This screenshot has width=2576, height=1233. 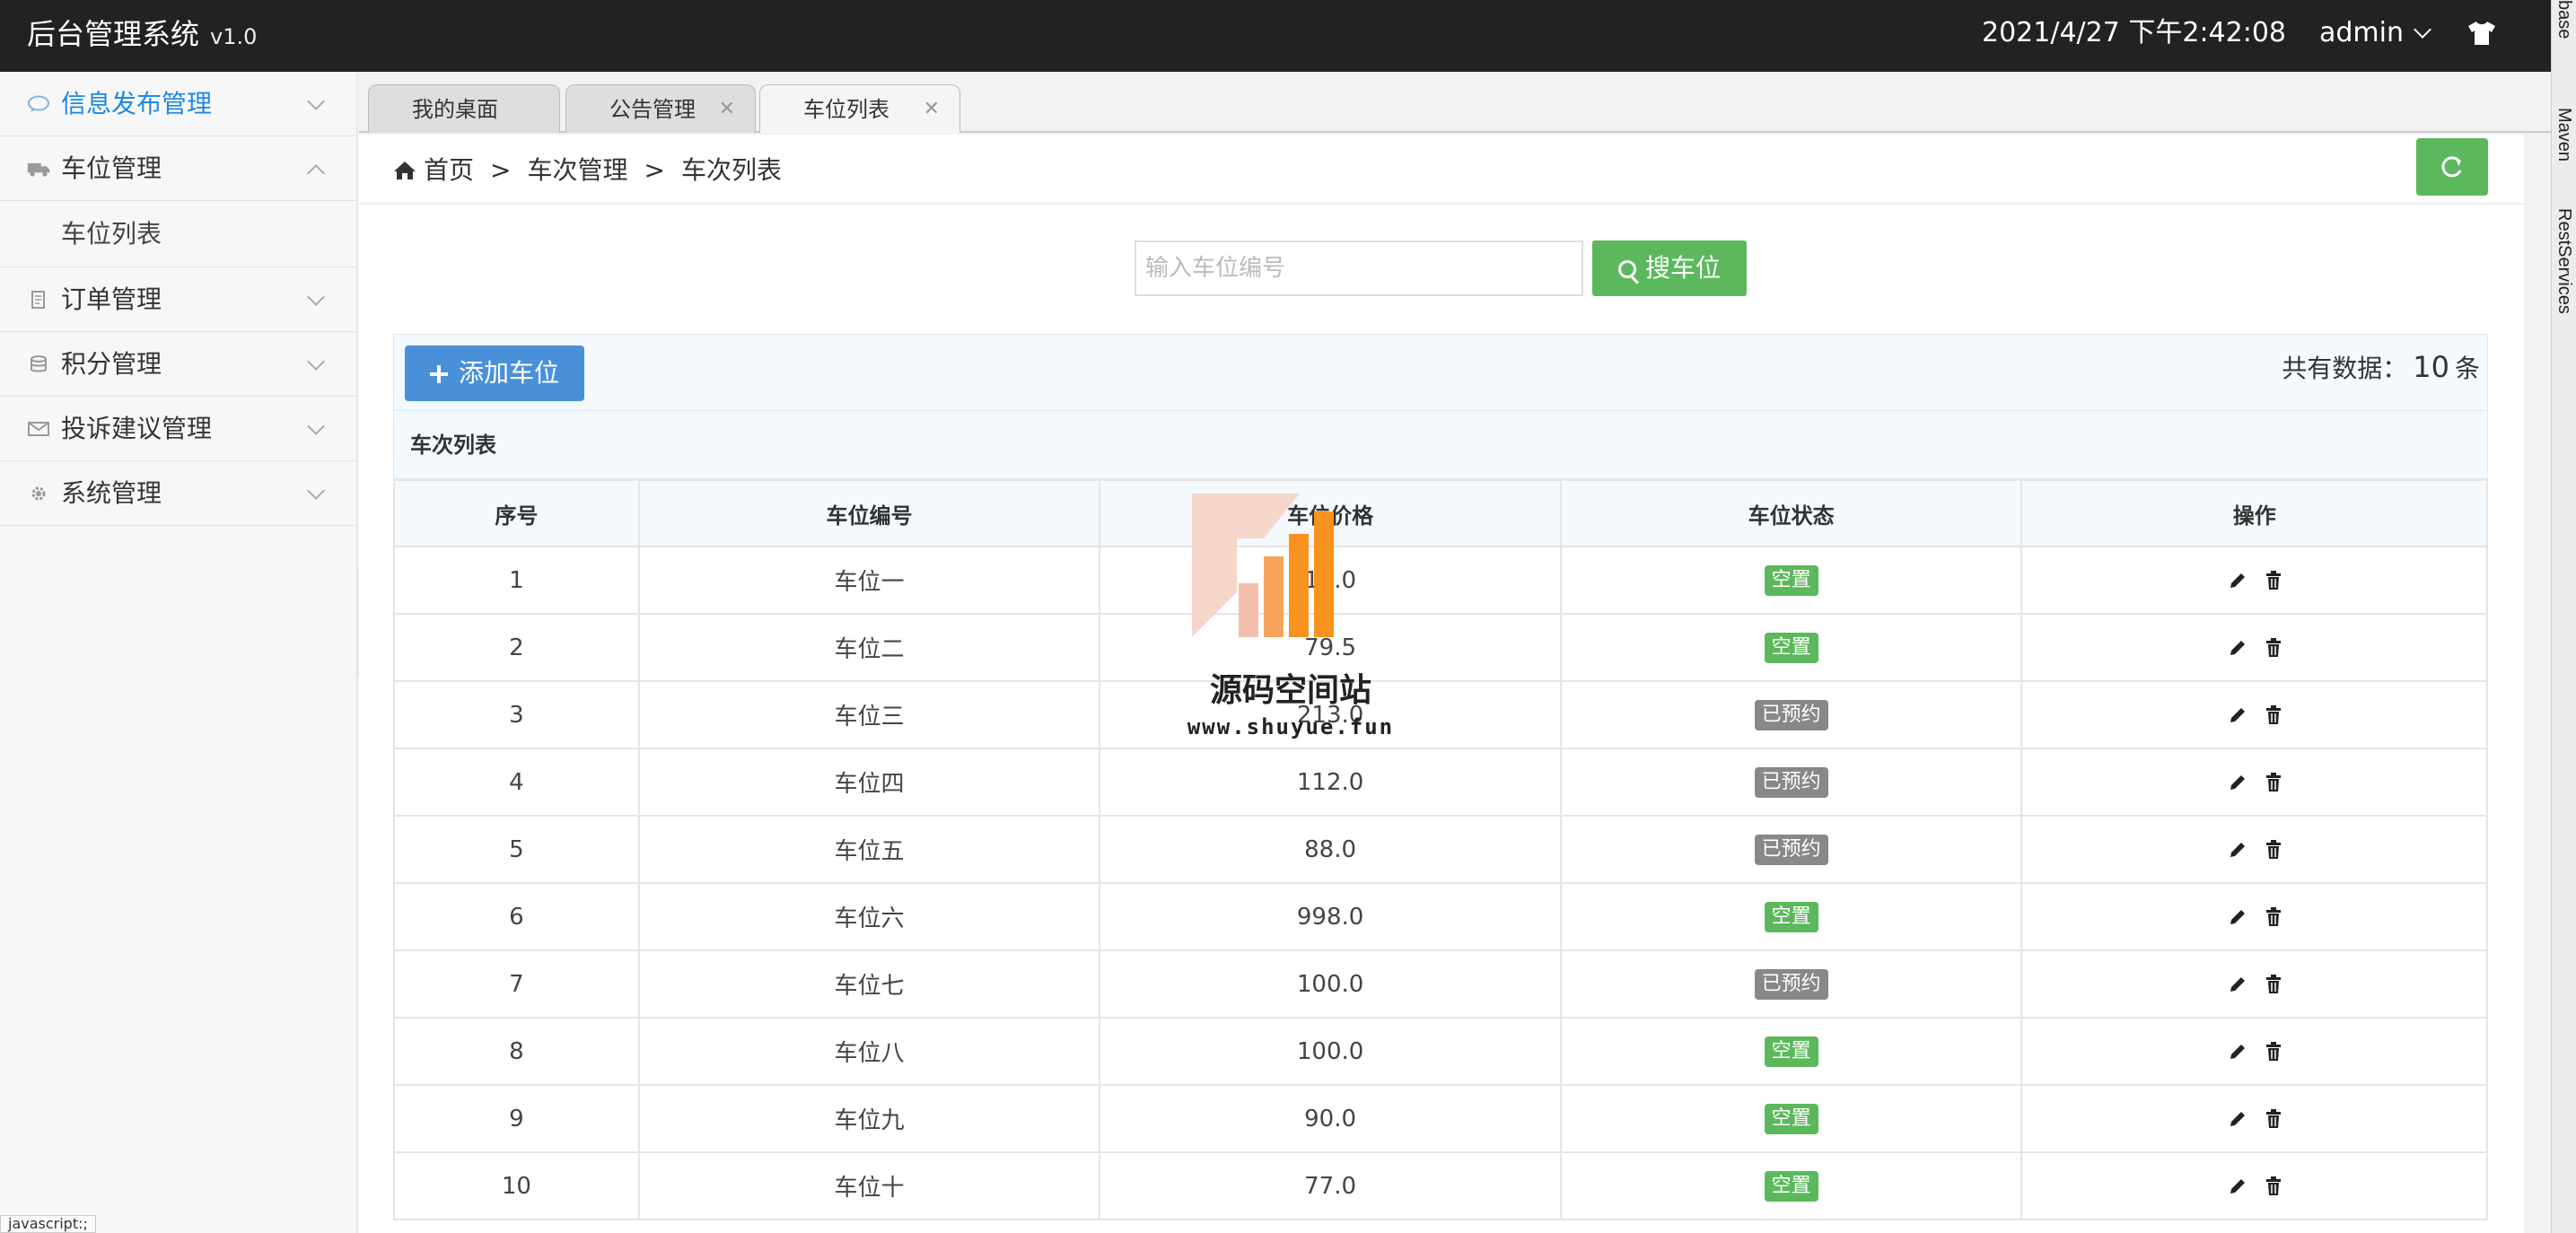 What do you see at coordinates (1359, 268) in the screenshot?
I see `search-input` at bounding box center [1359, 268].